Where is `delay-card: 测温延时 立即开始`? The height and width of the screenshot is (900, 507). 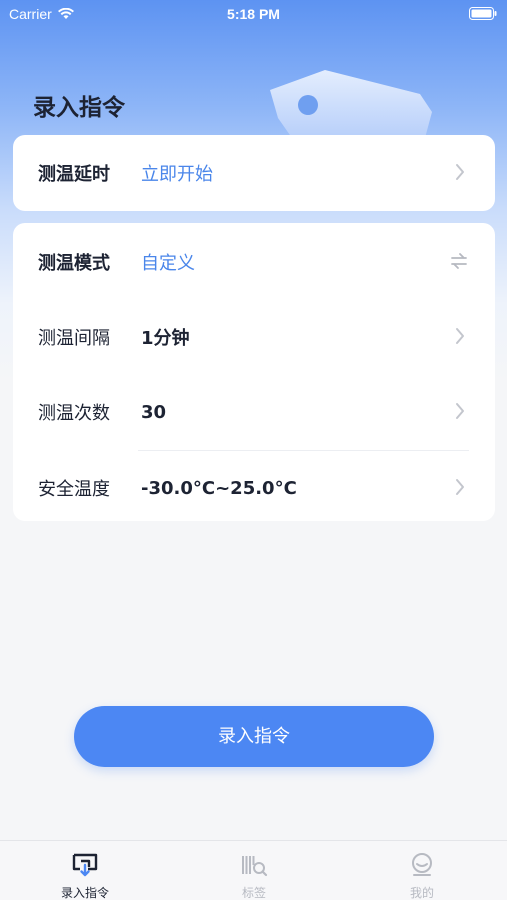 delay-card: 测温延时 立即开始 is located at coordinates (254, 173).